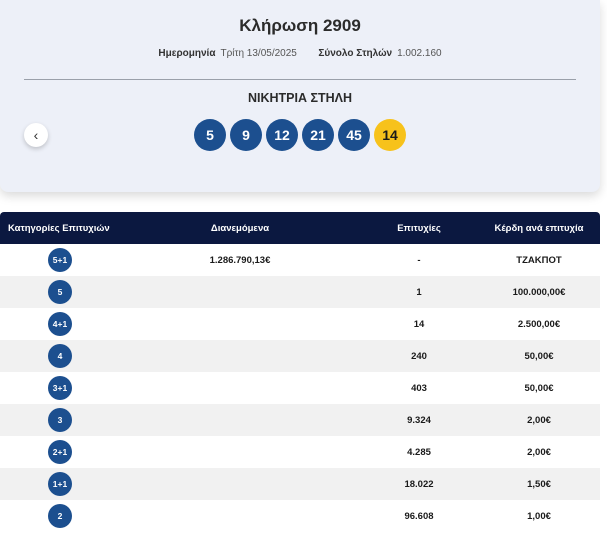  Describe the element at coordinates (210, 135) in the screenshot. I see `winning-number-ball: 5` at that location.